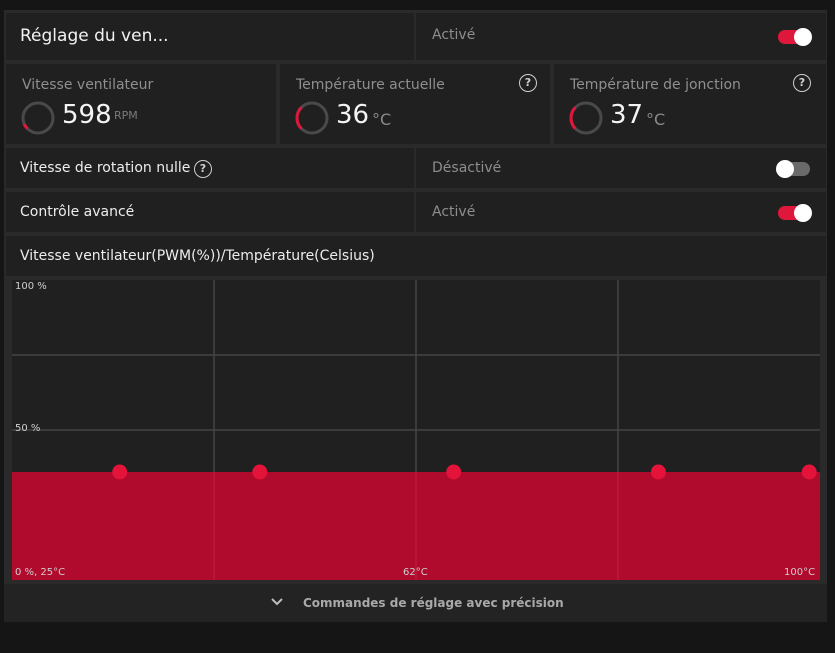 This screenshot has height=653, width=835. I want to click on metric-fan-speed-title: Vitesse ventilateur, so click(88, 85).